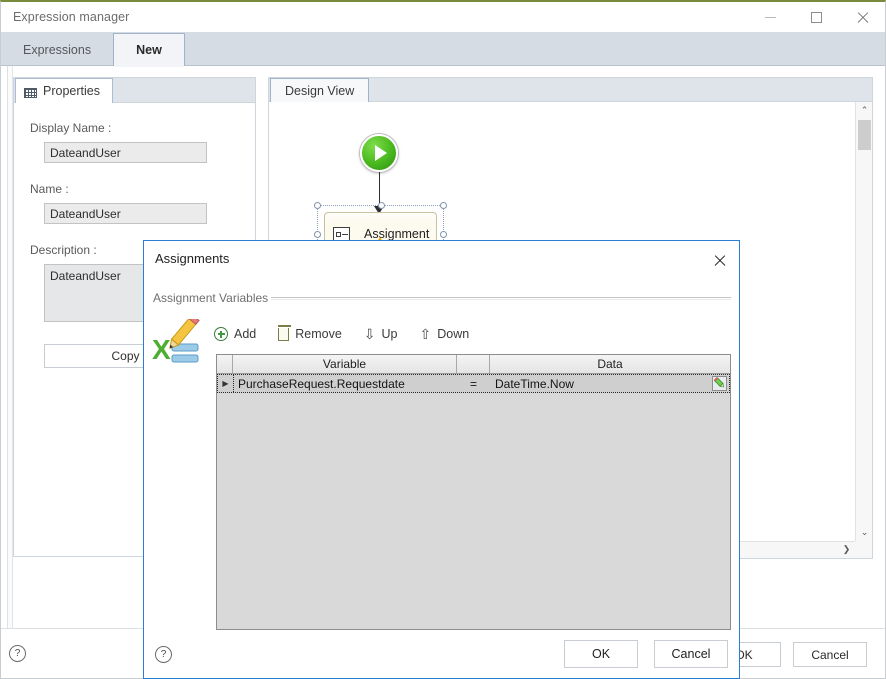 The image size is (886, 679). I want to click on down-button: ⇧ Down, so click(445, 334).